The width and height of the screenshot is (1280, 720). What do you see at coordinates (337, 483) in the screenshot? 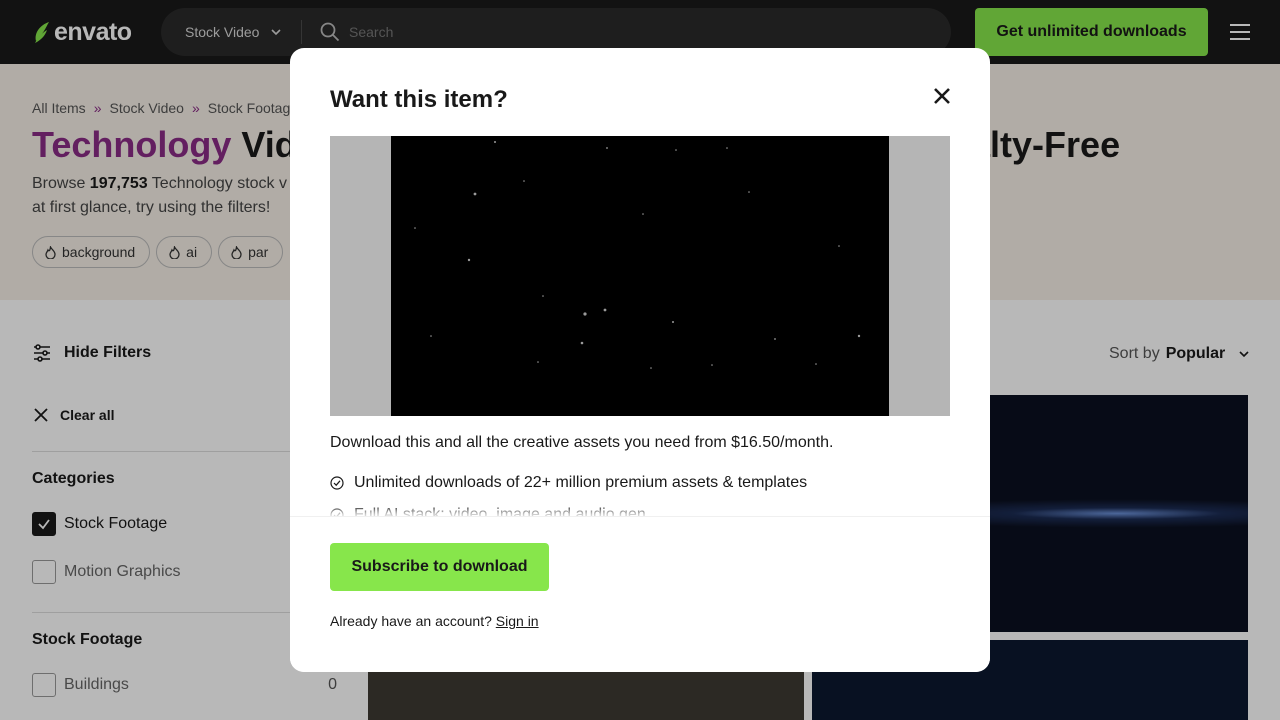
I see `check-circle-icon` at bounding box center [337, 483].